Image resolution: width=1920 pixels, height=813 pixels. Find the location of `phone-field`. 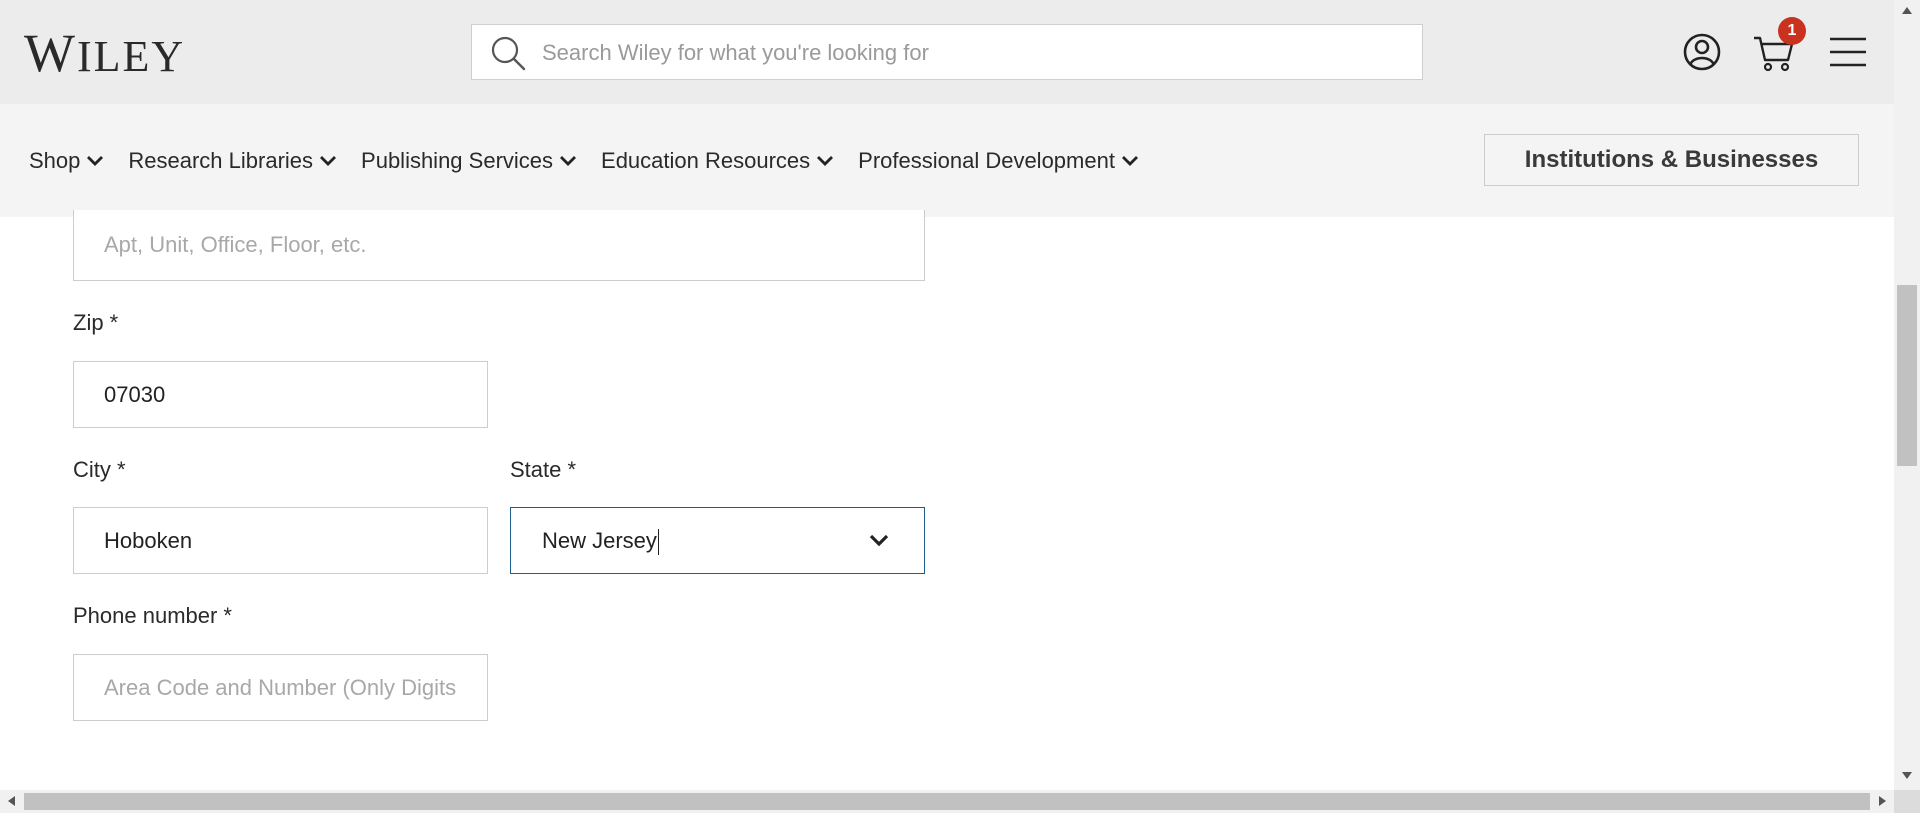

phone-field is located at coordinates (280, 687).